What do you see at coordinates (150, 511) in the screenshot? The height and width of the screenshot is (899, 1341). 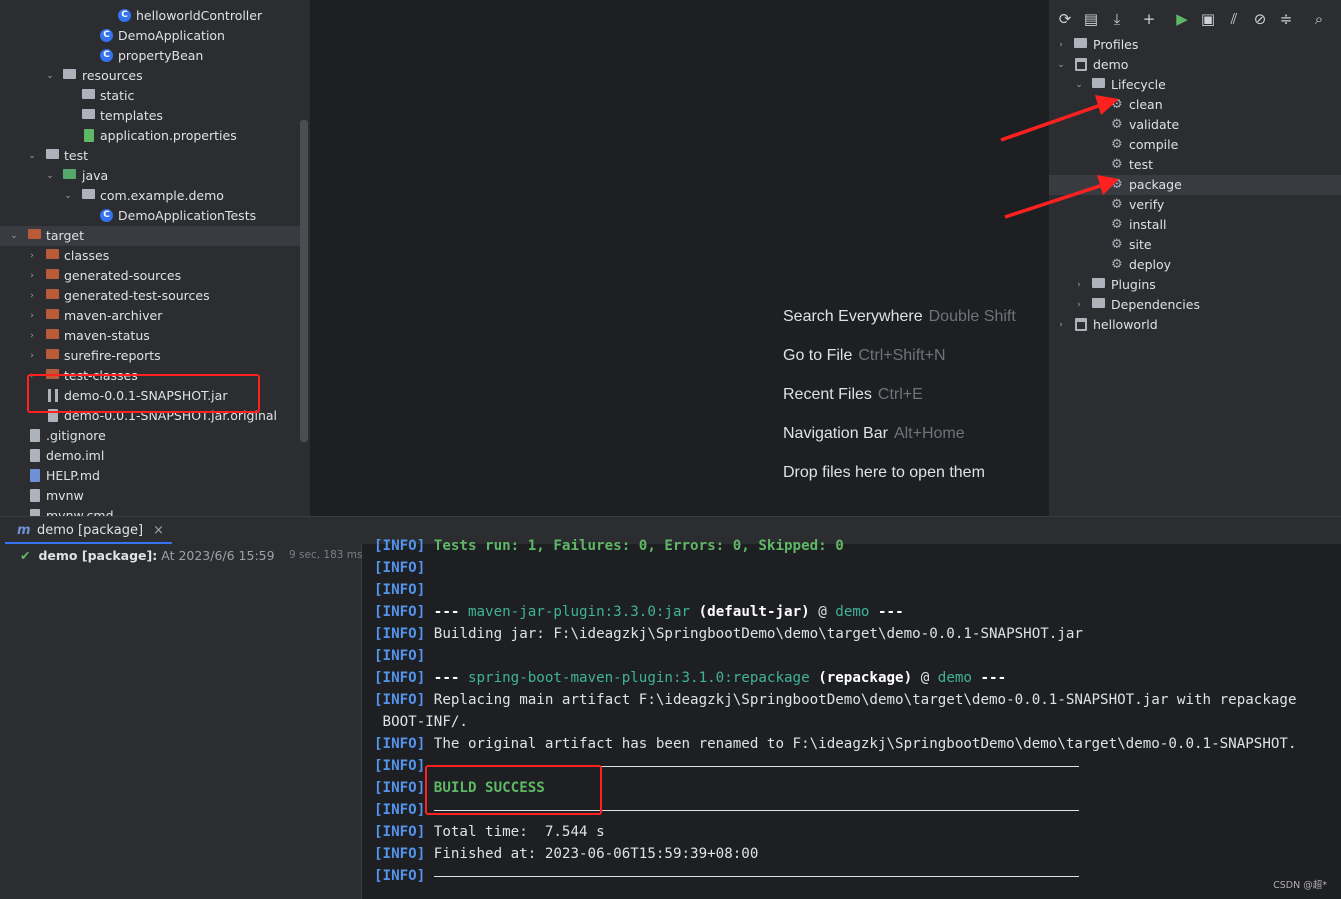 I see `tree-item-mvnw-cmd: mvnw.cmd` at bounding box center [150, 511].